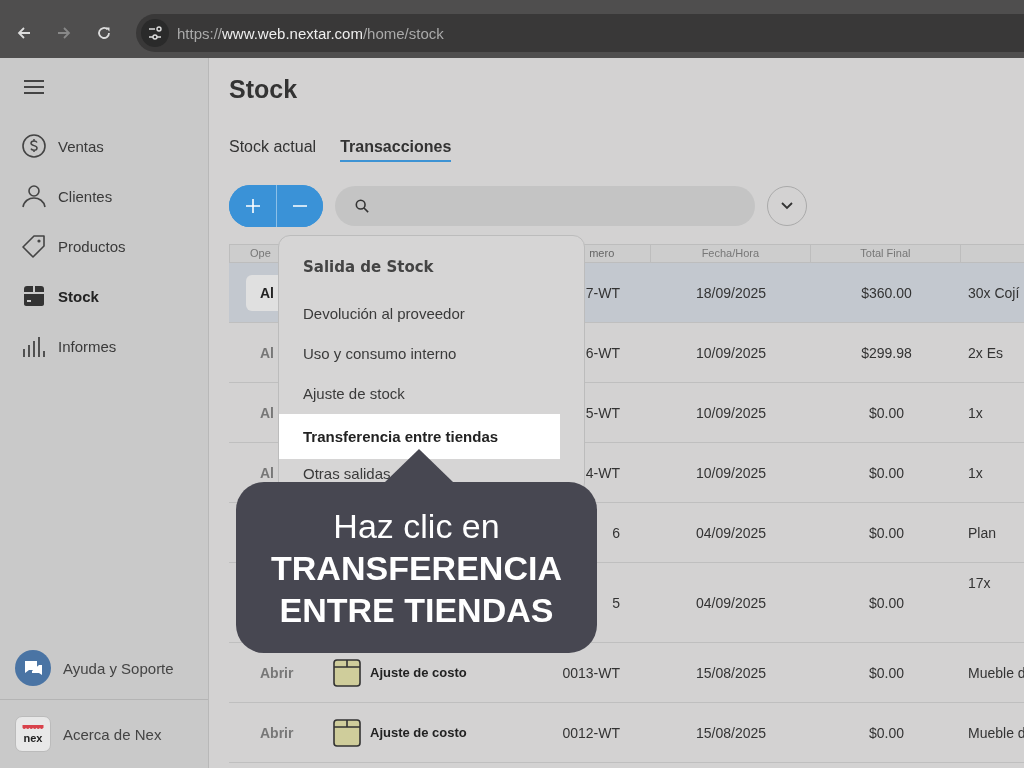 The width and height of the screenshot is (1024, 768). What do you see at coordinates (419, 354) in the screenshot?
I see `menu-item: Uso y consumo interno` at bounding box center [419, 354].